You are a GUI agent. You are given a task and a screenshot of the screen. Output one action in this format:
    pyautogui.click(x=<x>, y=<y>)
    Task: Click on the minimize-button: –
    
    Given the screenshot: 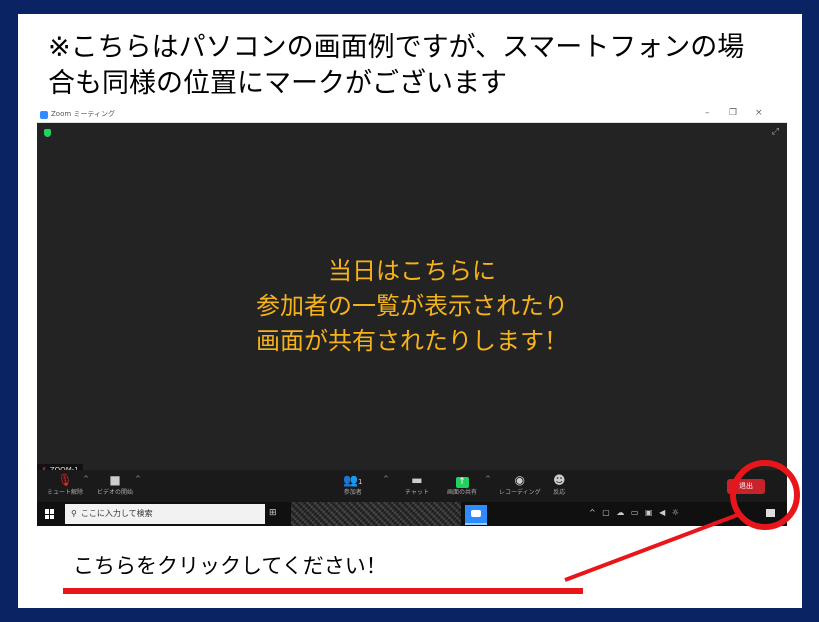 What is the action you would take?
    pyautogui.click(x=707, y=113)
    